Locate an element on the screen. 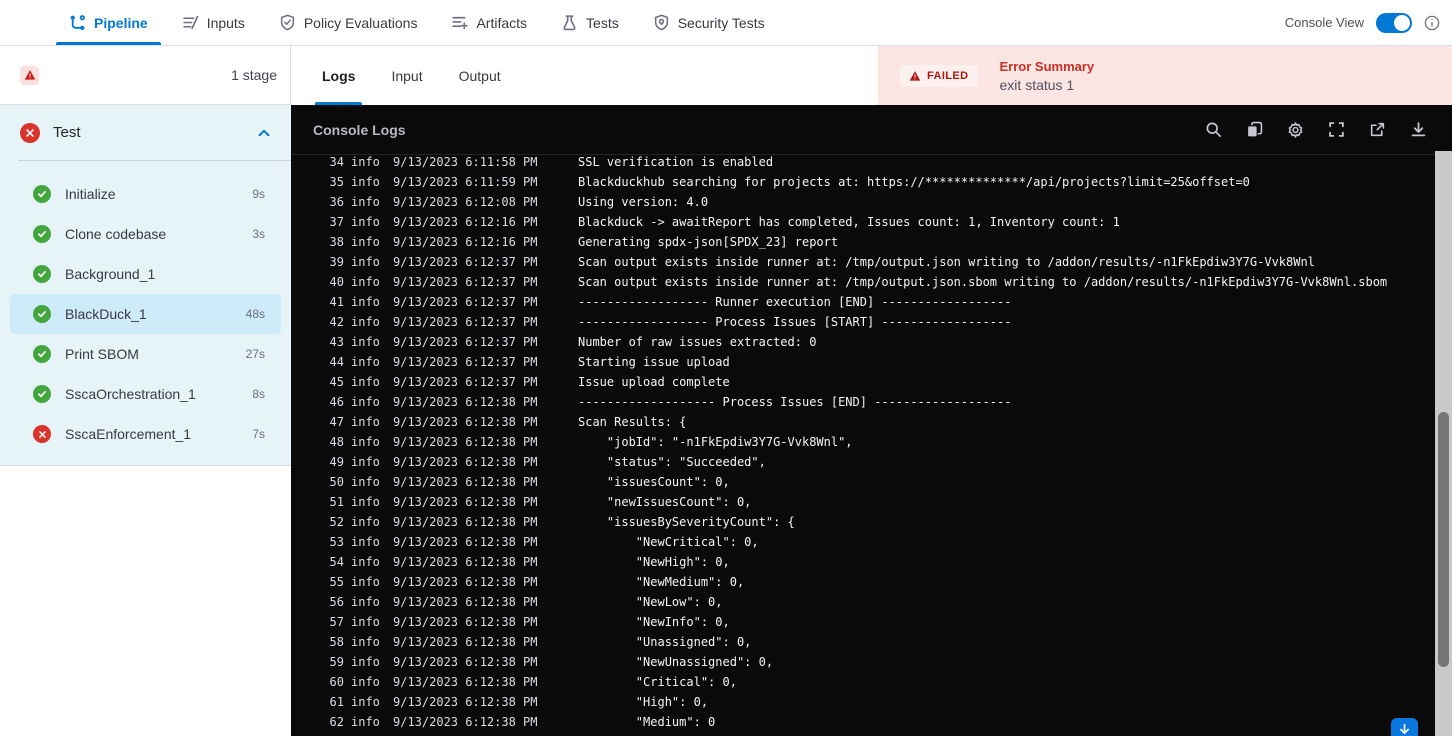 The image size is (1452, 736). search-icon is located at coordinates (1213, 129).